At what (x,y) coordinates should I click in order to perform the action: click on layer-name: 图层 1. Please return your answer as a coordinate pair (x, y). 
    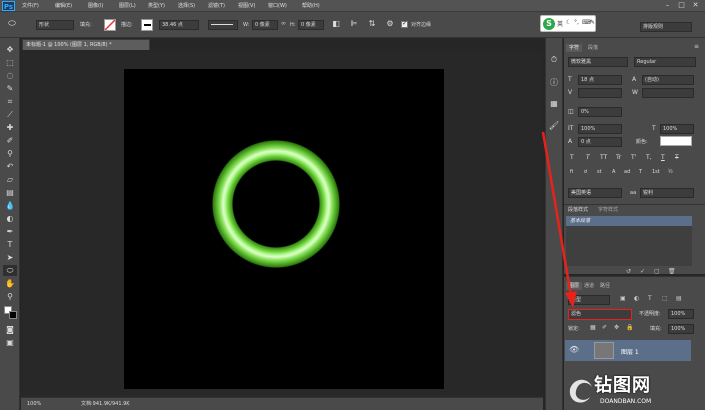
    Looking at the image, I should click on (630, 351).